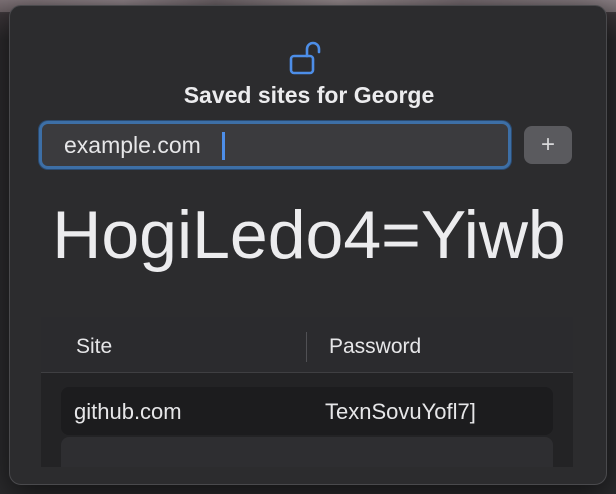 The image size is (616, 494). Describe the element at coordinates (309, 95) in the screenshot. I see `panel-title: Saved sites for George` at that location.